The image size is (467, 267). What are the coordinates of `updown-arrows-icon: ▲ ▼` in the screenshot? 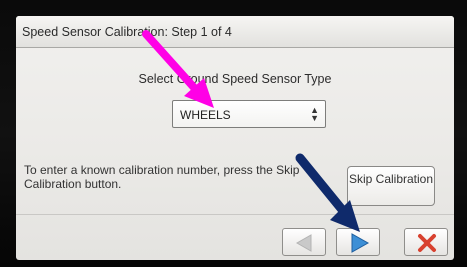 It's located at (314, 114).